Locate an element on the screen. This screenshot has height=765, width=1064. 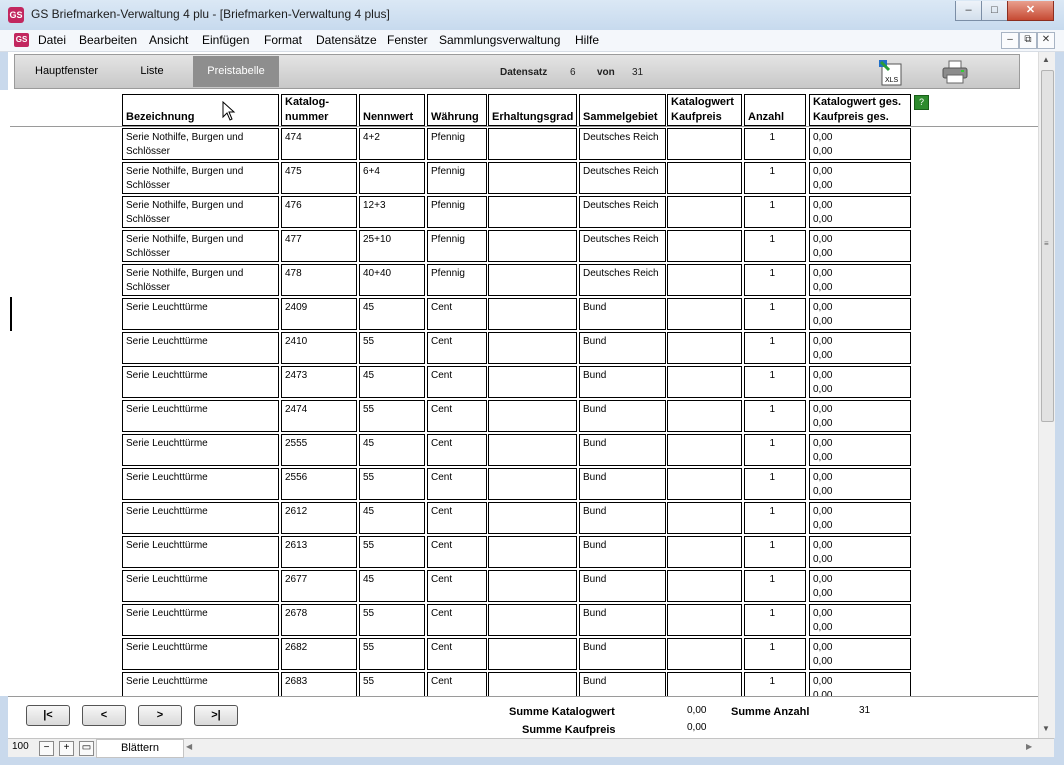
cell-nr: 2556 is located at coordinates (319, 484).